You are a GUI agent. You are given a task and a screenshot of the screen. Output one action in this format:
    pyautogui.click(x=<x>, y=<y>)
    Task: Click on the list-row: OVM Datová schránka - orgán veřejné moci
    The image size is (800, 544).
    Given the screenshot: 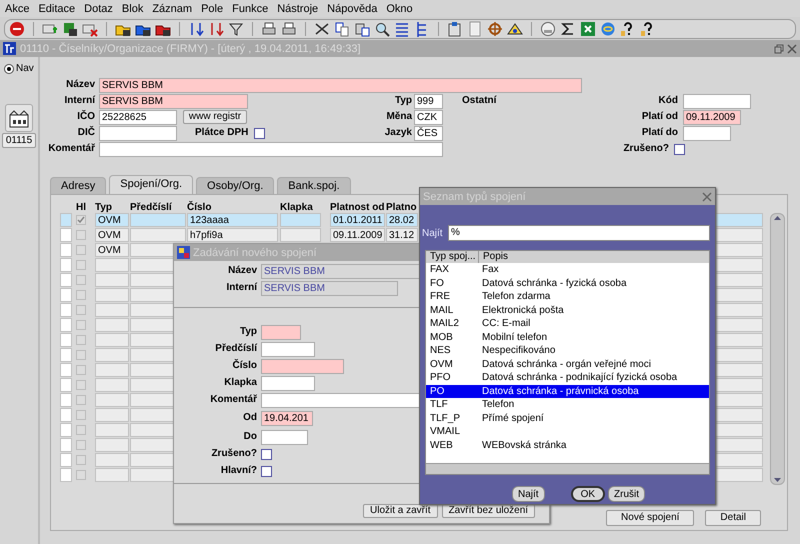 What is the action you would take?
    pyautogui.click(x=567, y=364)
    